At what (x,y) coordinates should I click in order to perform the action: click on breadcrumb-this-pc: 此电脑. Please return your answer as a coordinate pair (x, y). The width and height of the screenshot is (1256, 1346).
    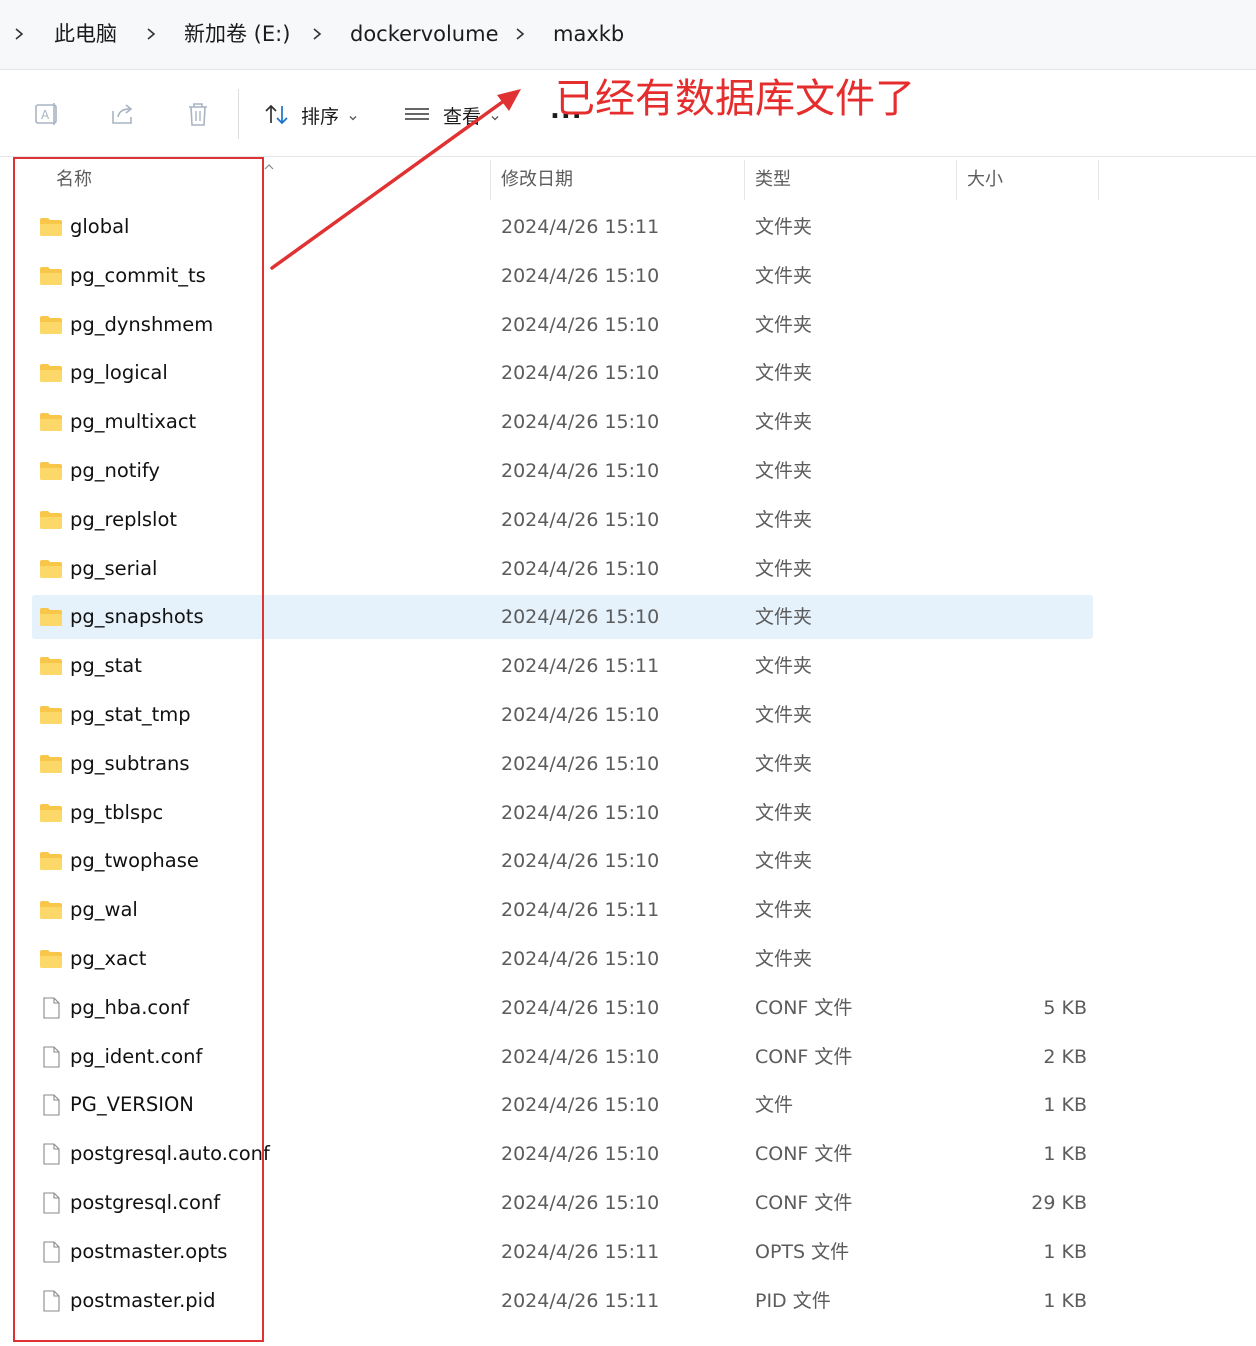
    Looking at the image, I should click on (85, 34).